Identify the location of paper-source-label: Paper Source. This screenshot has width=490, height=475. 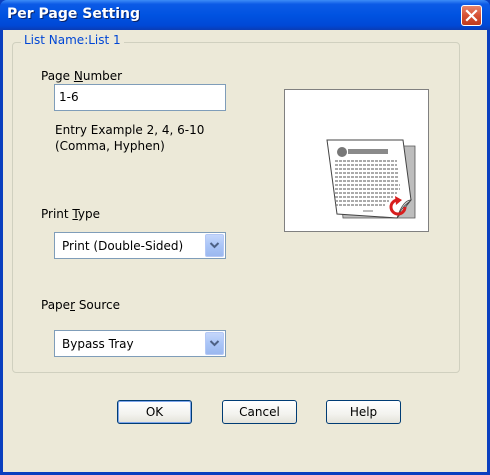
(81, 305).